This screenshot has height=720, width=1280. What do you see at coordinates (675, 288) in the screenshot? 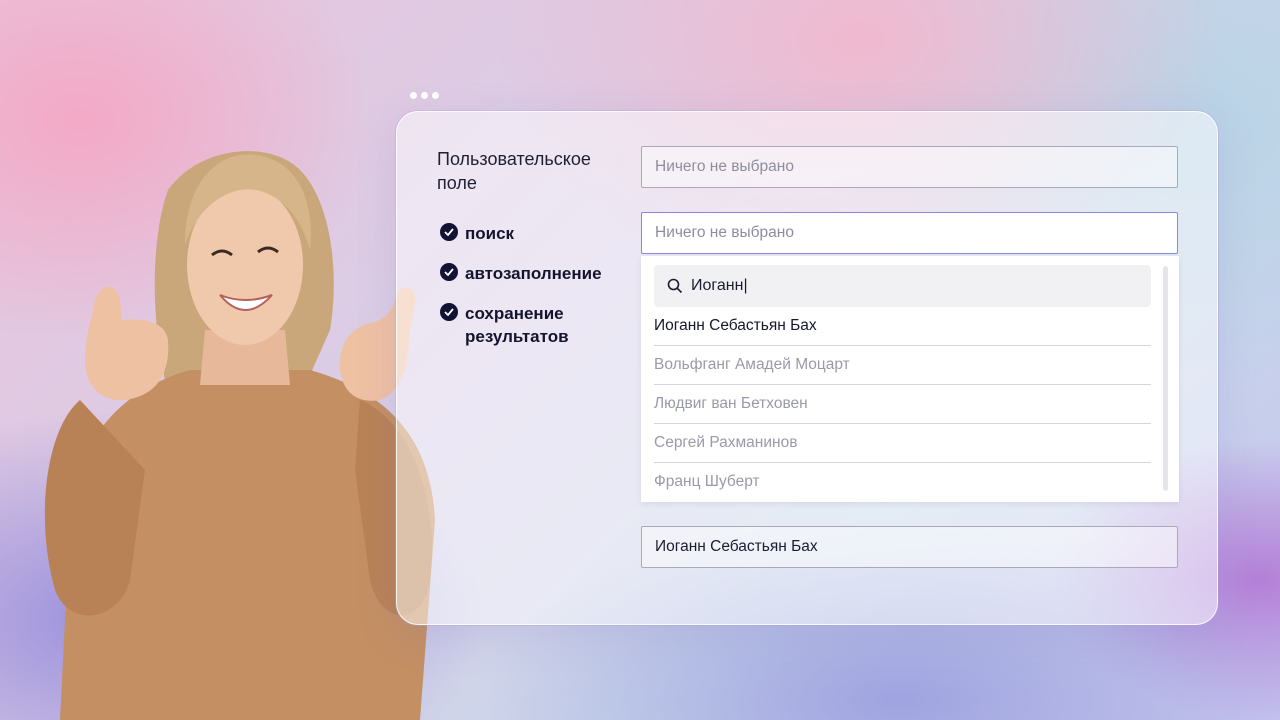
I see `search-icon` at bounding box center [675, 288].